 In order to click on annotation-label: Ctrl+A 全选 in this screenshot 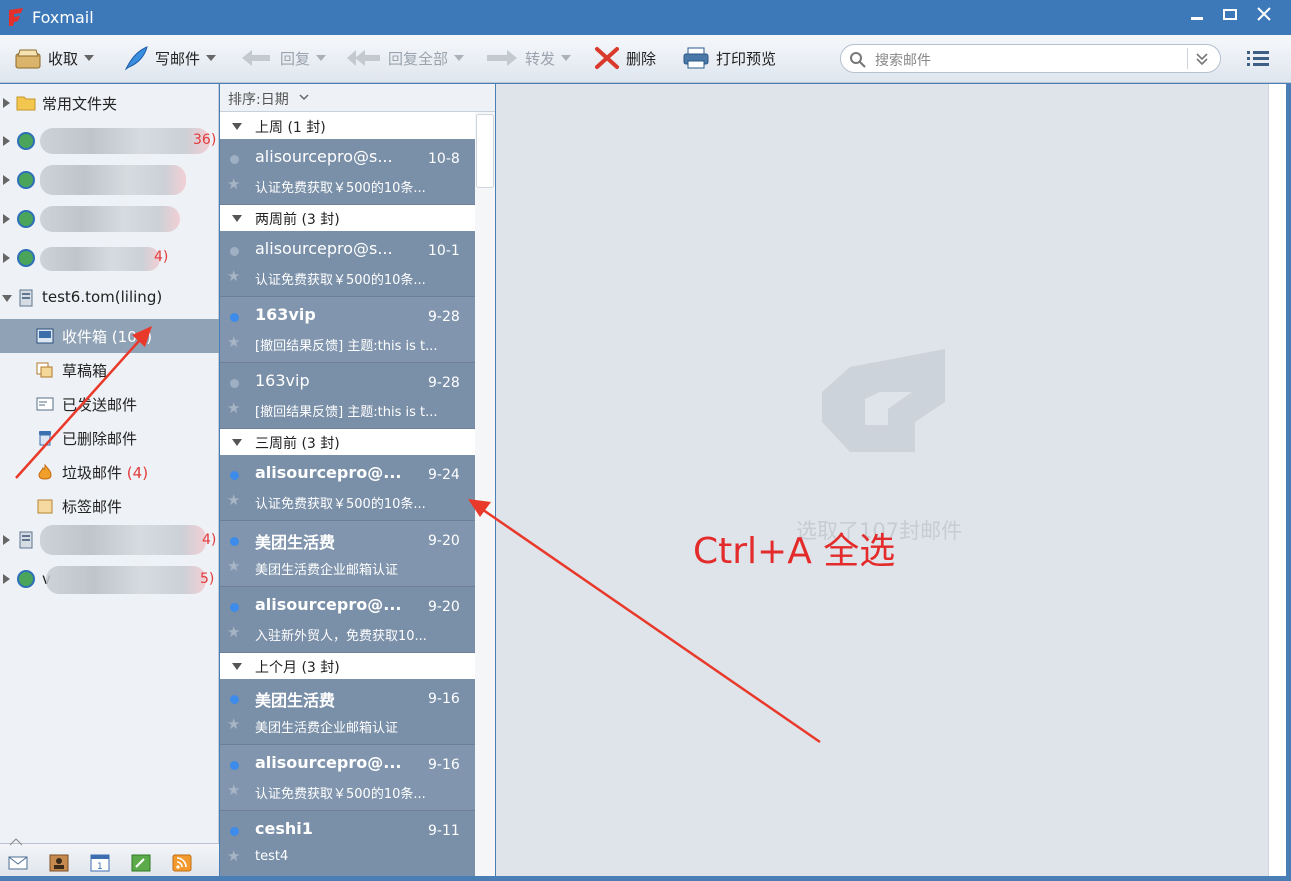, I will do `click(794, 551)`.